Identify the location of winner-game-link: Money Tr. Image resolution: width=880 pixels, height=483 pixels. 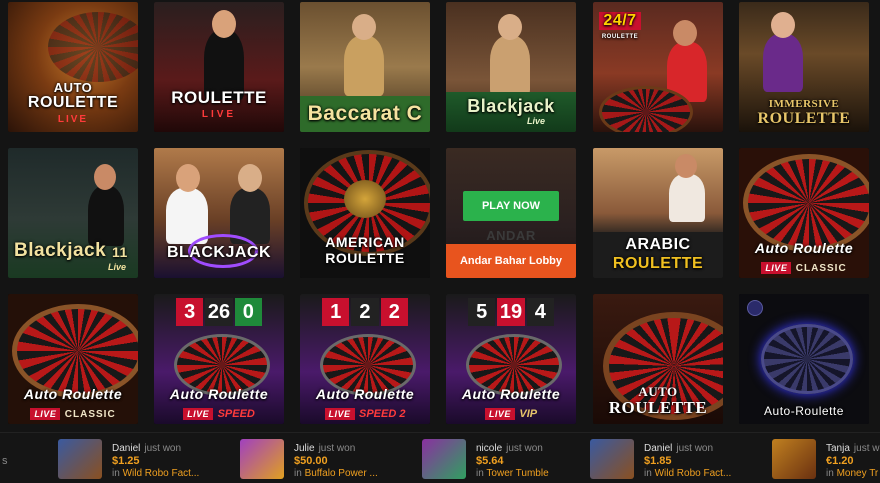
(858, 473).